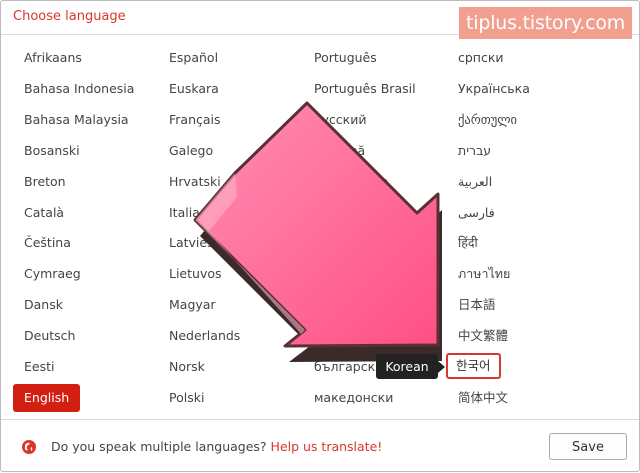 The width and height of the screenshot is (640, 473). What do you see at coordinates (487, 120) in the screenshot?
I see `language-option: ქართული` at bounding box center [487, 120].